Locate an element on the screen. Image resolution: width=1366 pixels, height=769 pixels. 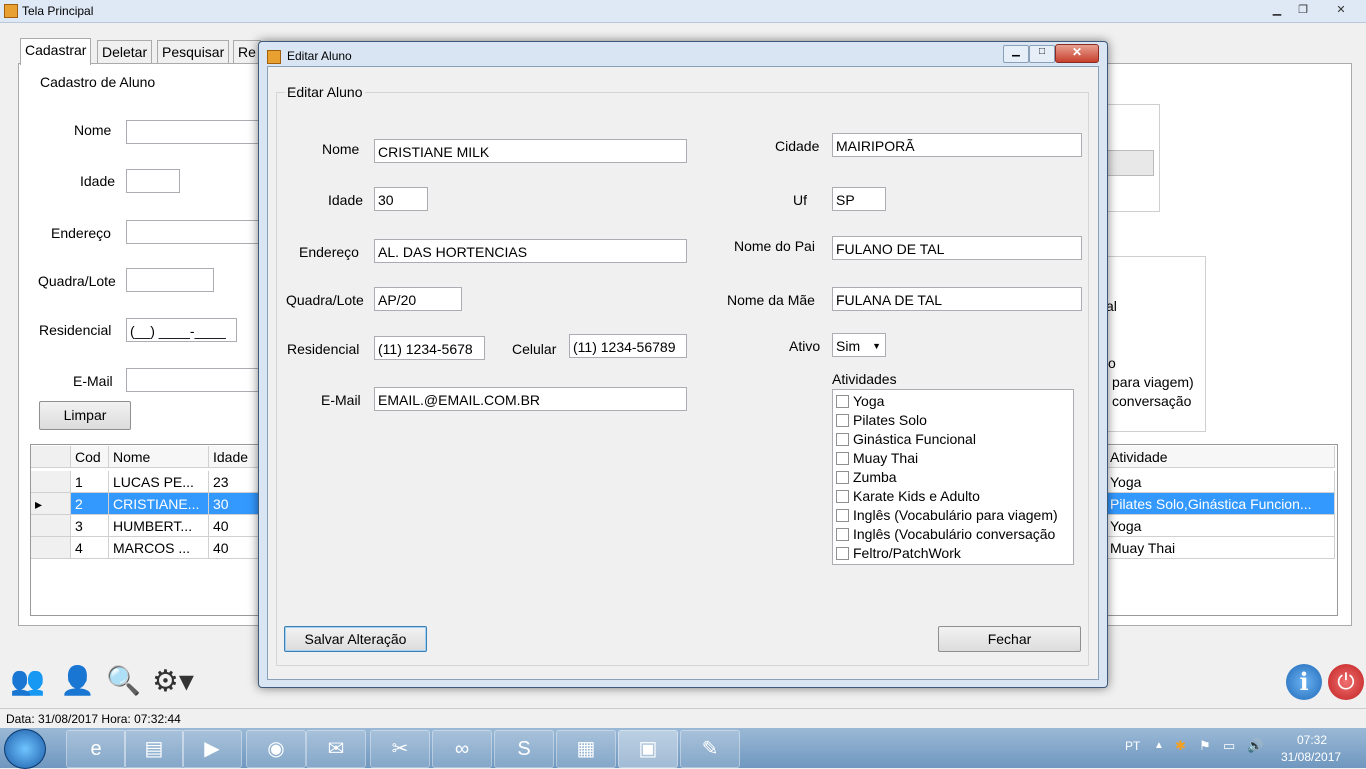
flag-icon: ⚑ is located at coordinates (1205, 746).